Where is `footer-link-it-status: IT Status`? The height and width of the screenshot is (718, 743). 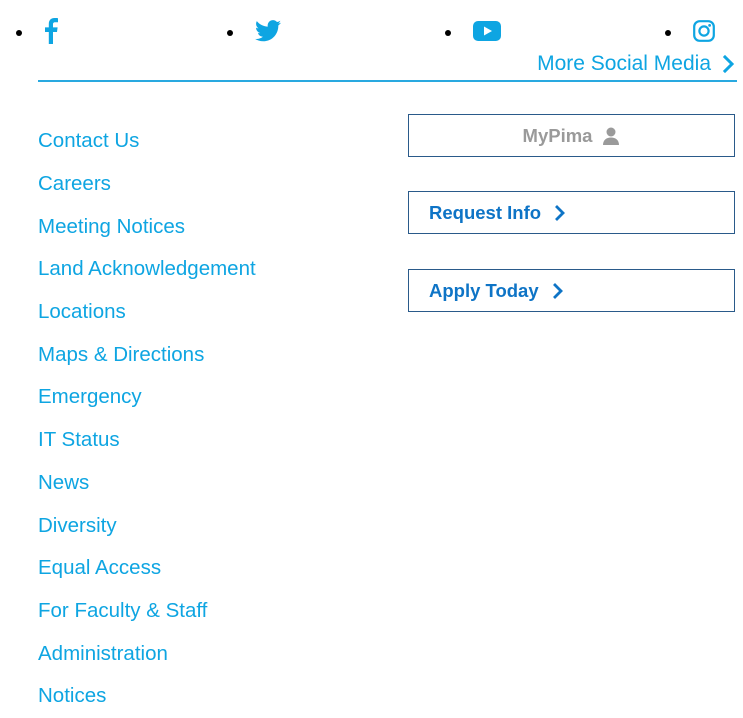 footer-link-it-status: IT Status is located at coordinates (147, 440).